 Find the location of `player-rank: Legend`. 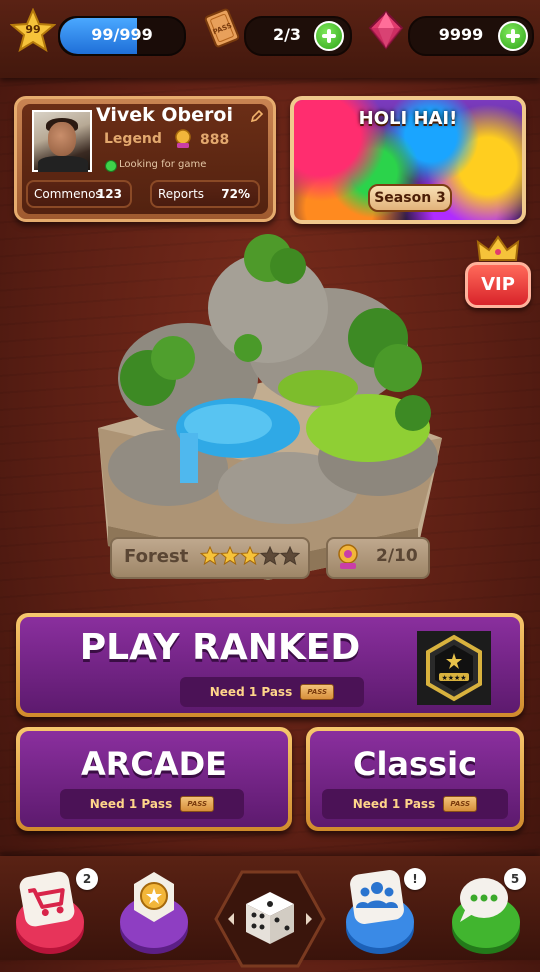

player-rank: Legend is located at coordinates (133, 139).